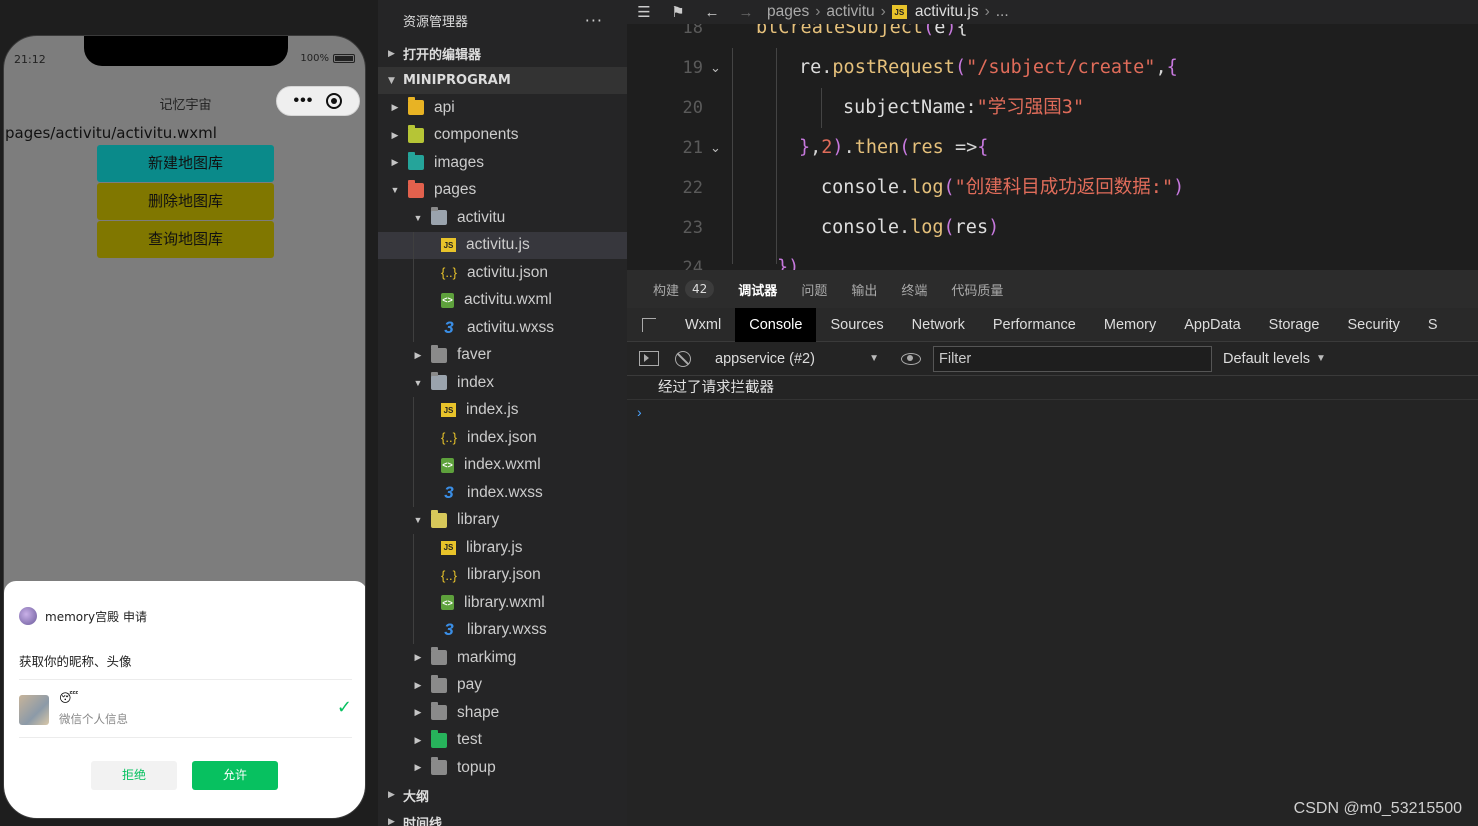 The image size is (1478, 826). Describe the element at coordinates (977, 289) in the screenshot. I see `tab-code-quality: 代码质量` at that location.